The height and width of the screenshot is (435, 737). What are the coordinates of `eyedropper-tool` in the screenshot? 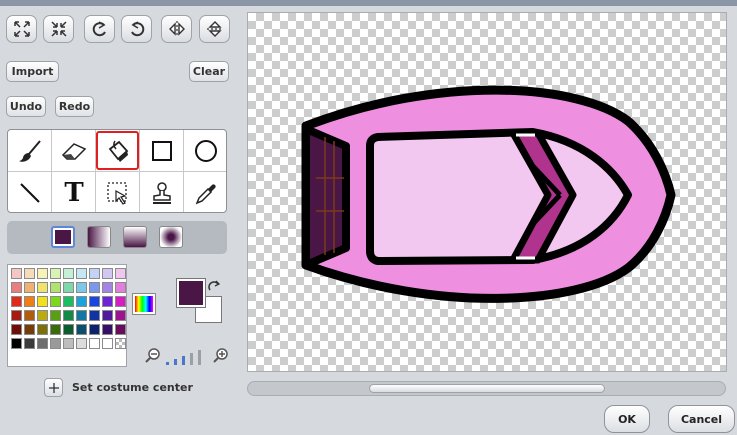 It's located at (206, 192).